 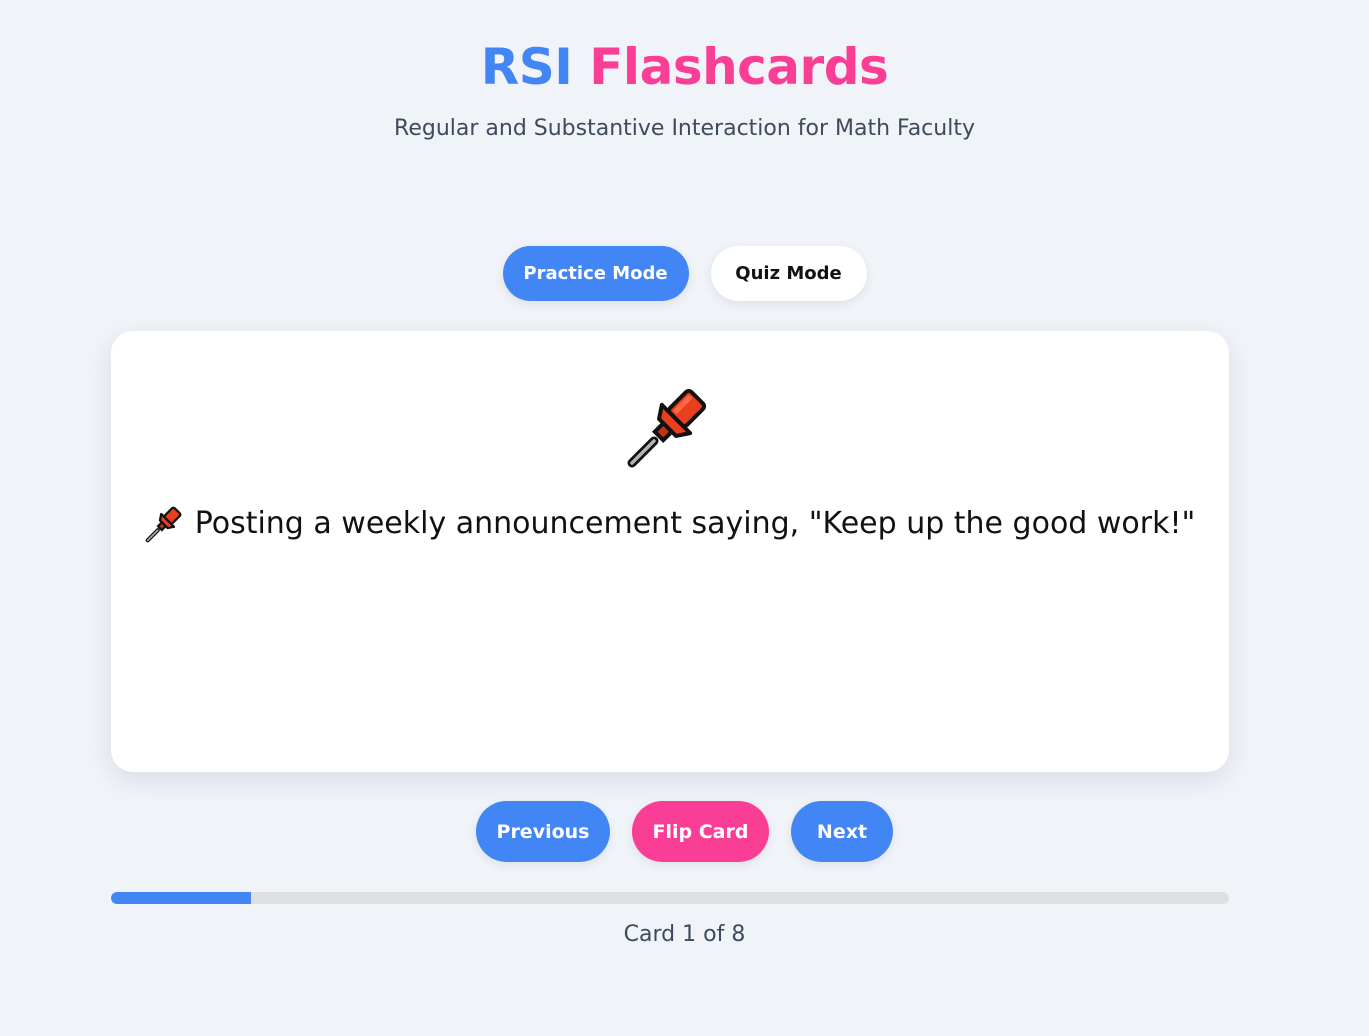 What do you see at coordinates (670, 898) in the screenshot?
I see `progress-bar` at bounding box center [670, 898].